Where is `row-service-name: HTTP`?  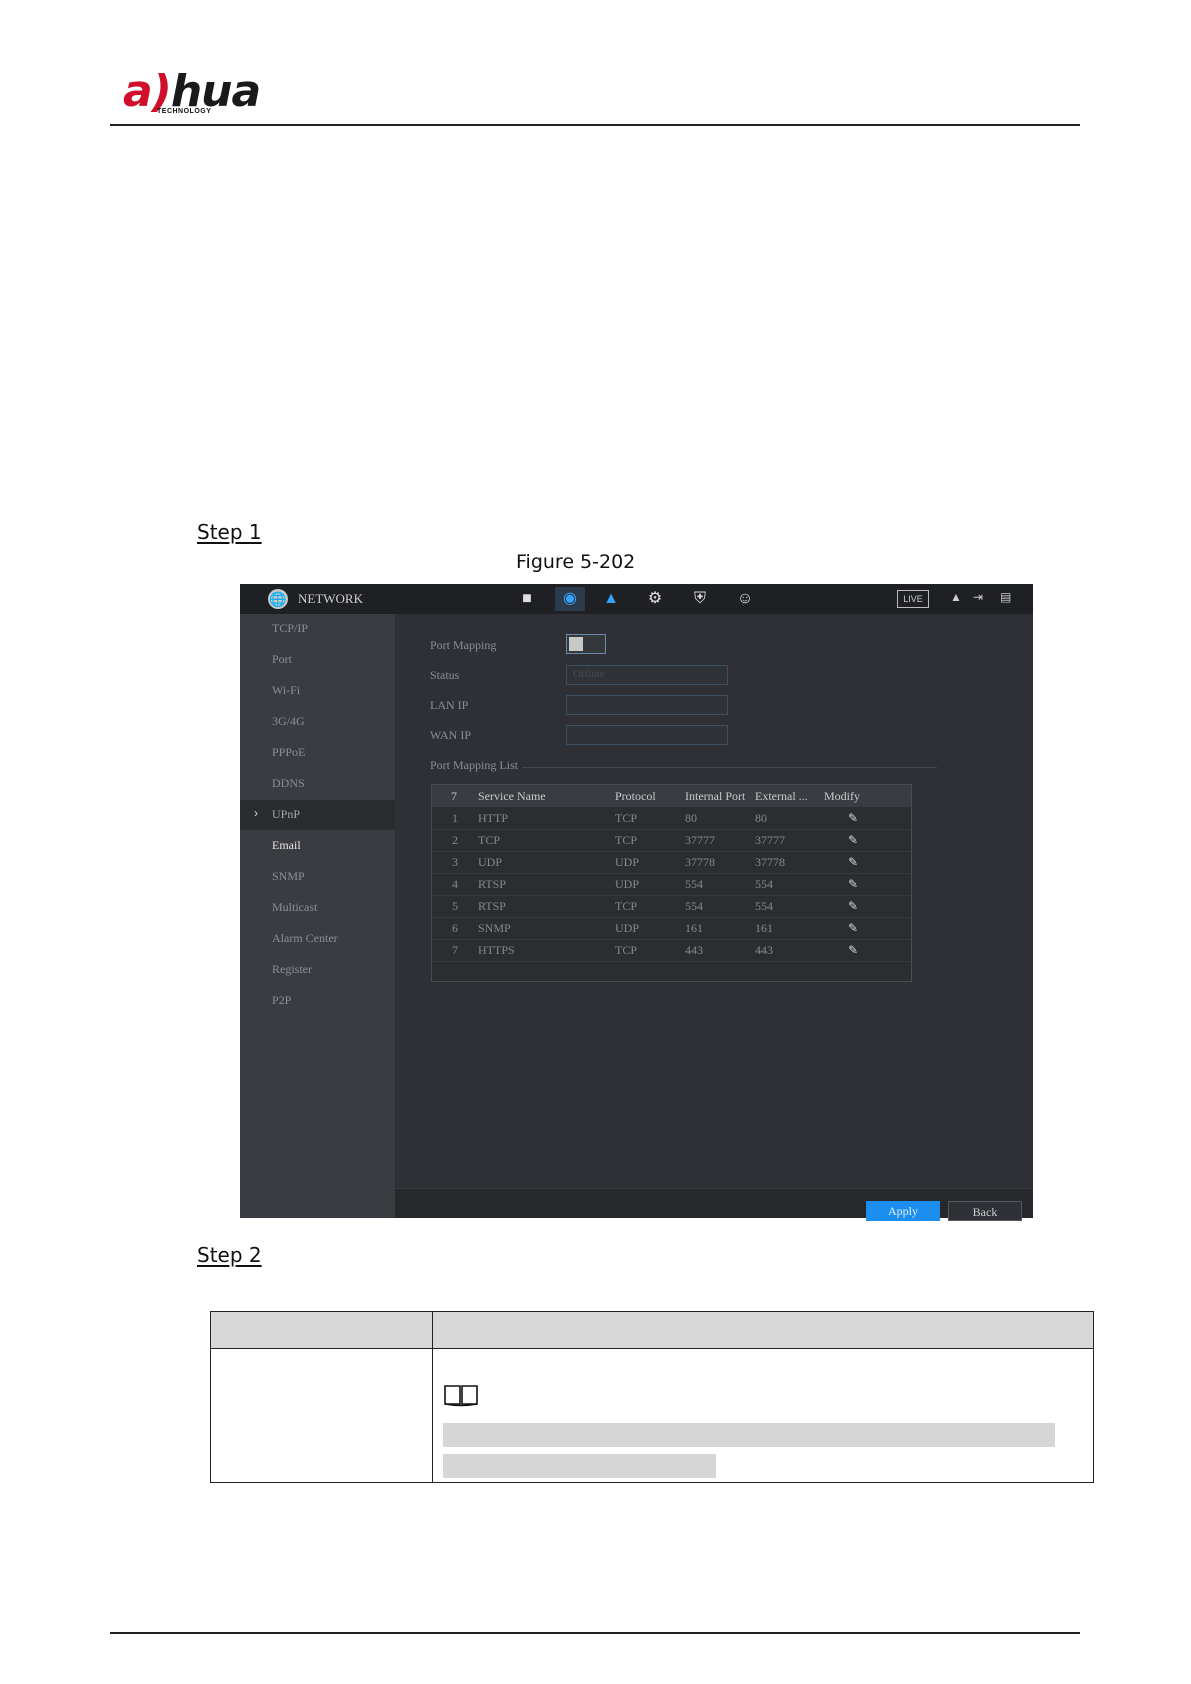
row-service-name: HTTP is located at coordinates (493, 818).